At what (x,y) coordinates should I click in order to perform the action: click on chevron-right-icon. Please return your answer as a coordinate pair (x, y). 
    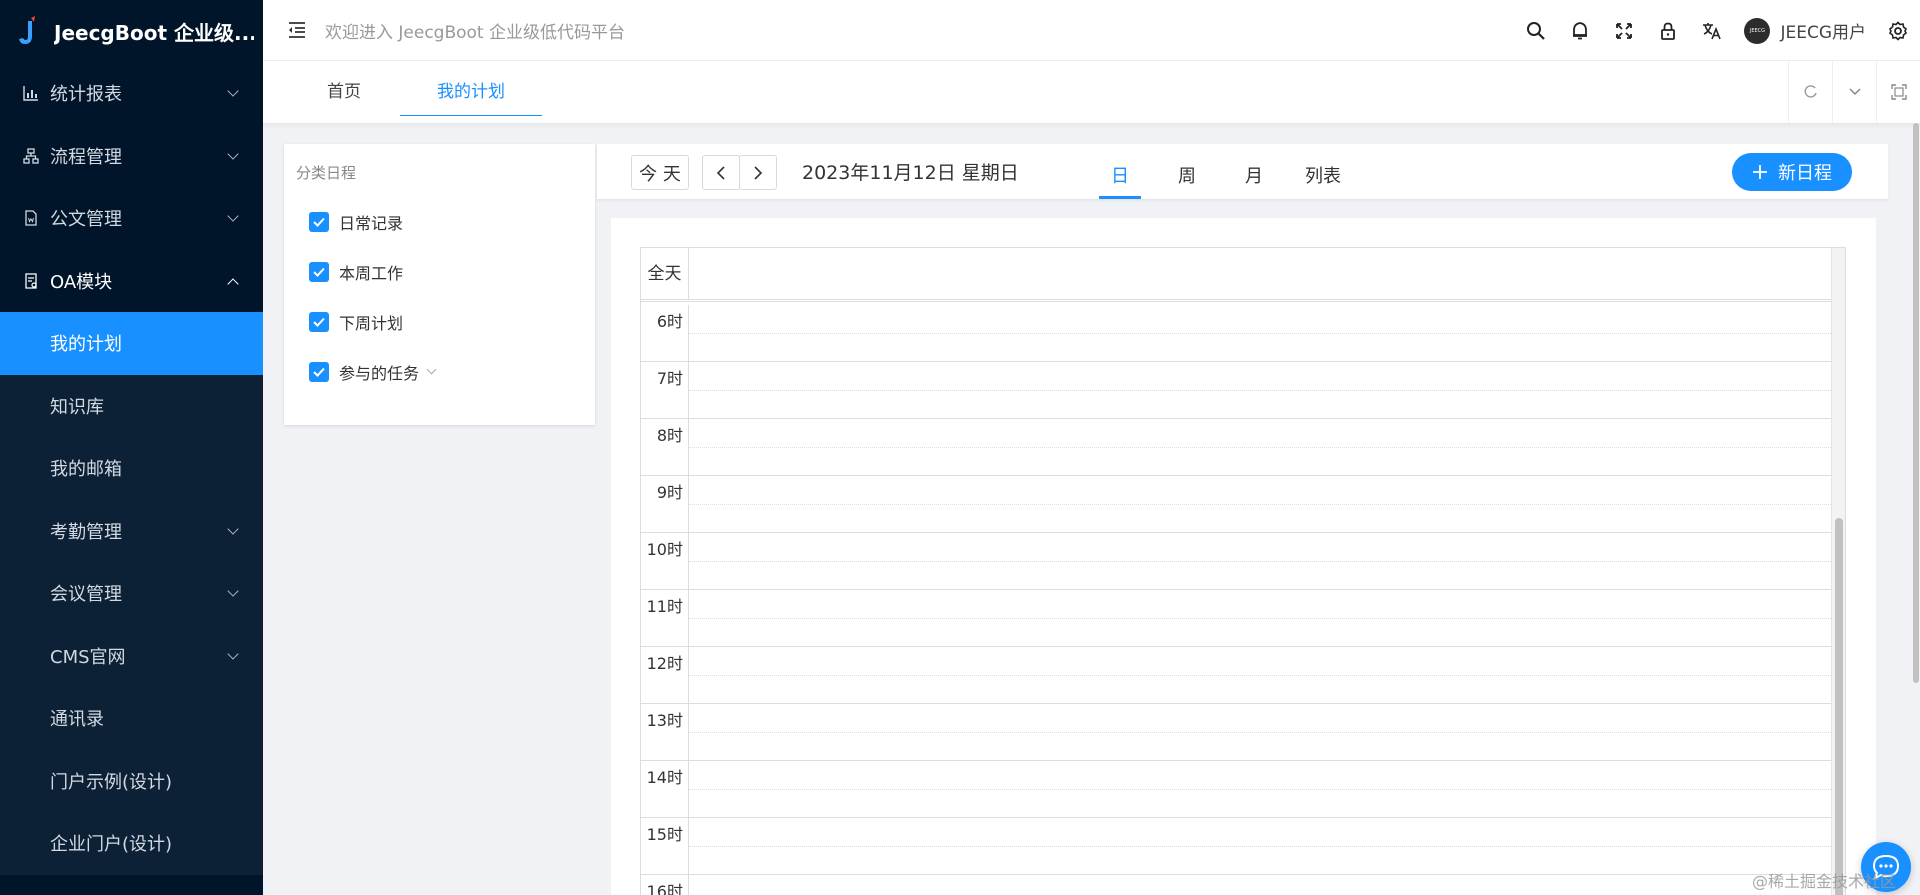
    Looking at the image, I should click on (758, 172).